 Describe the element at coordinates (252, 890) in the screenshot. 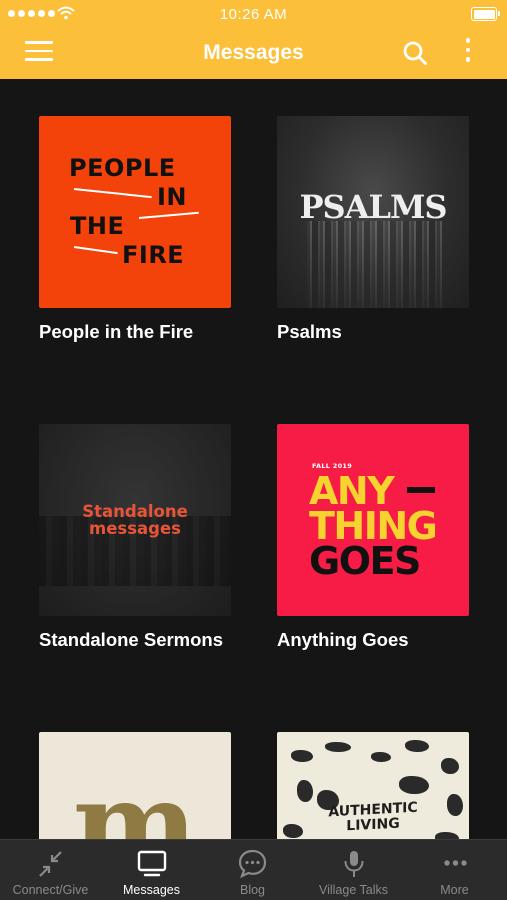

I see `tab-label: Blog` at that location.